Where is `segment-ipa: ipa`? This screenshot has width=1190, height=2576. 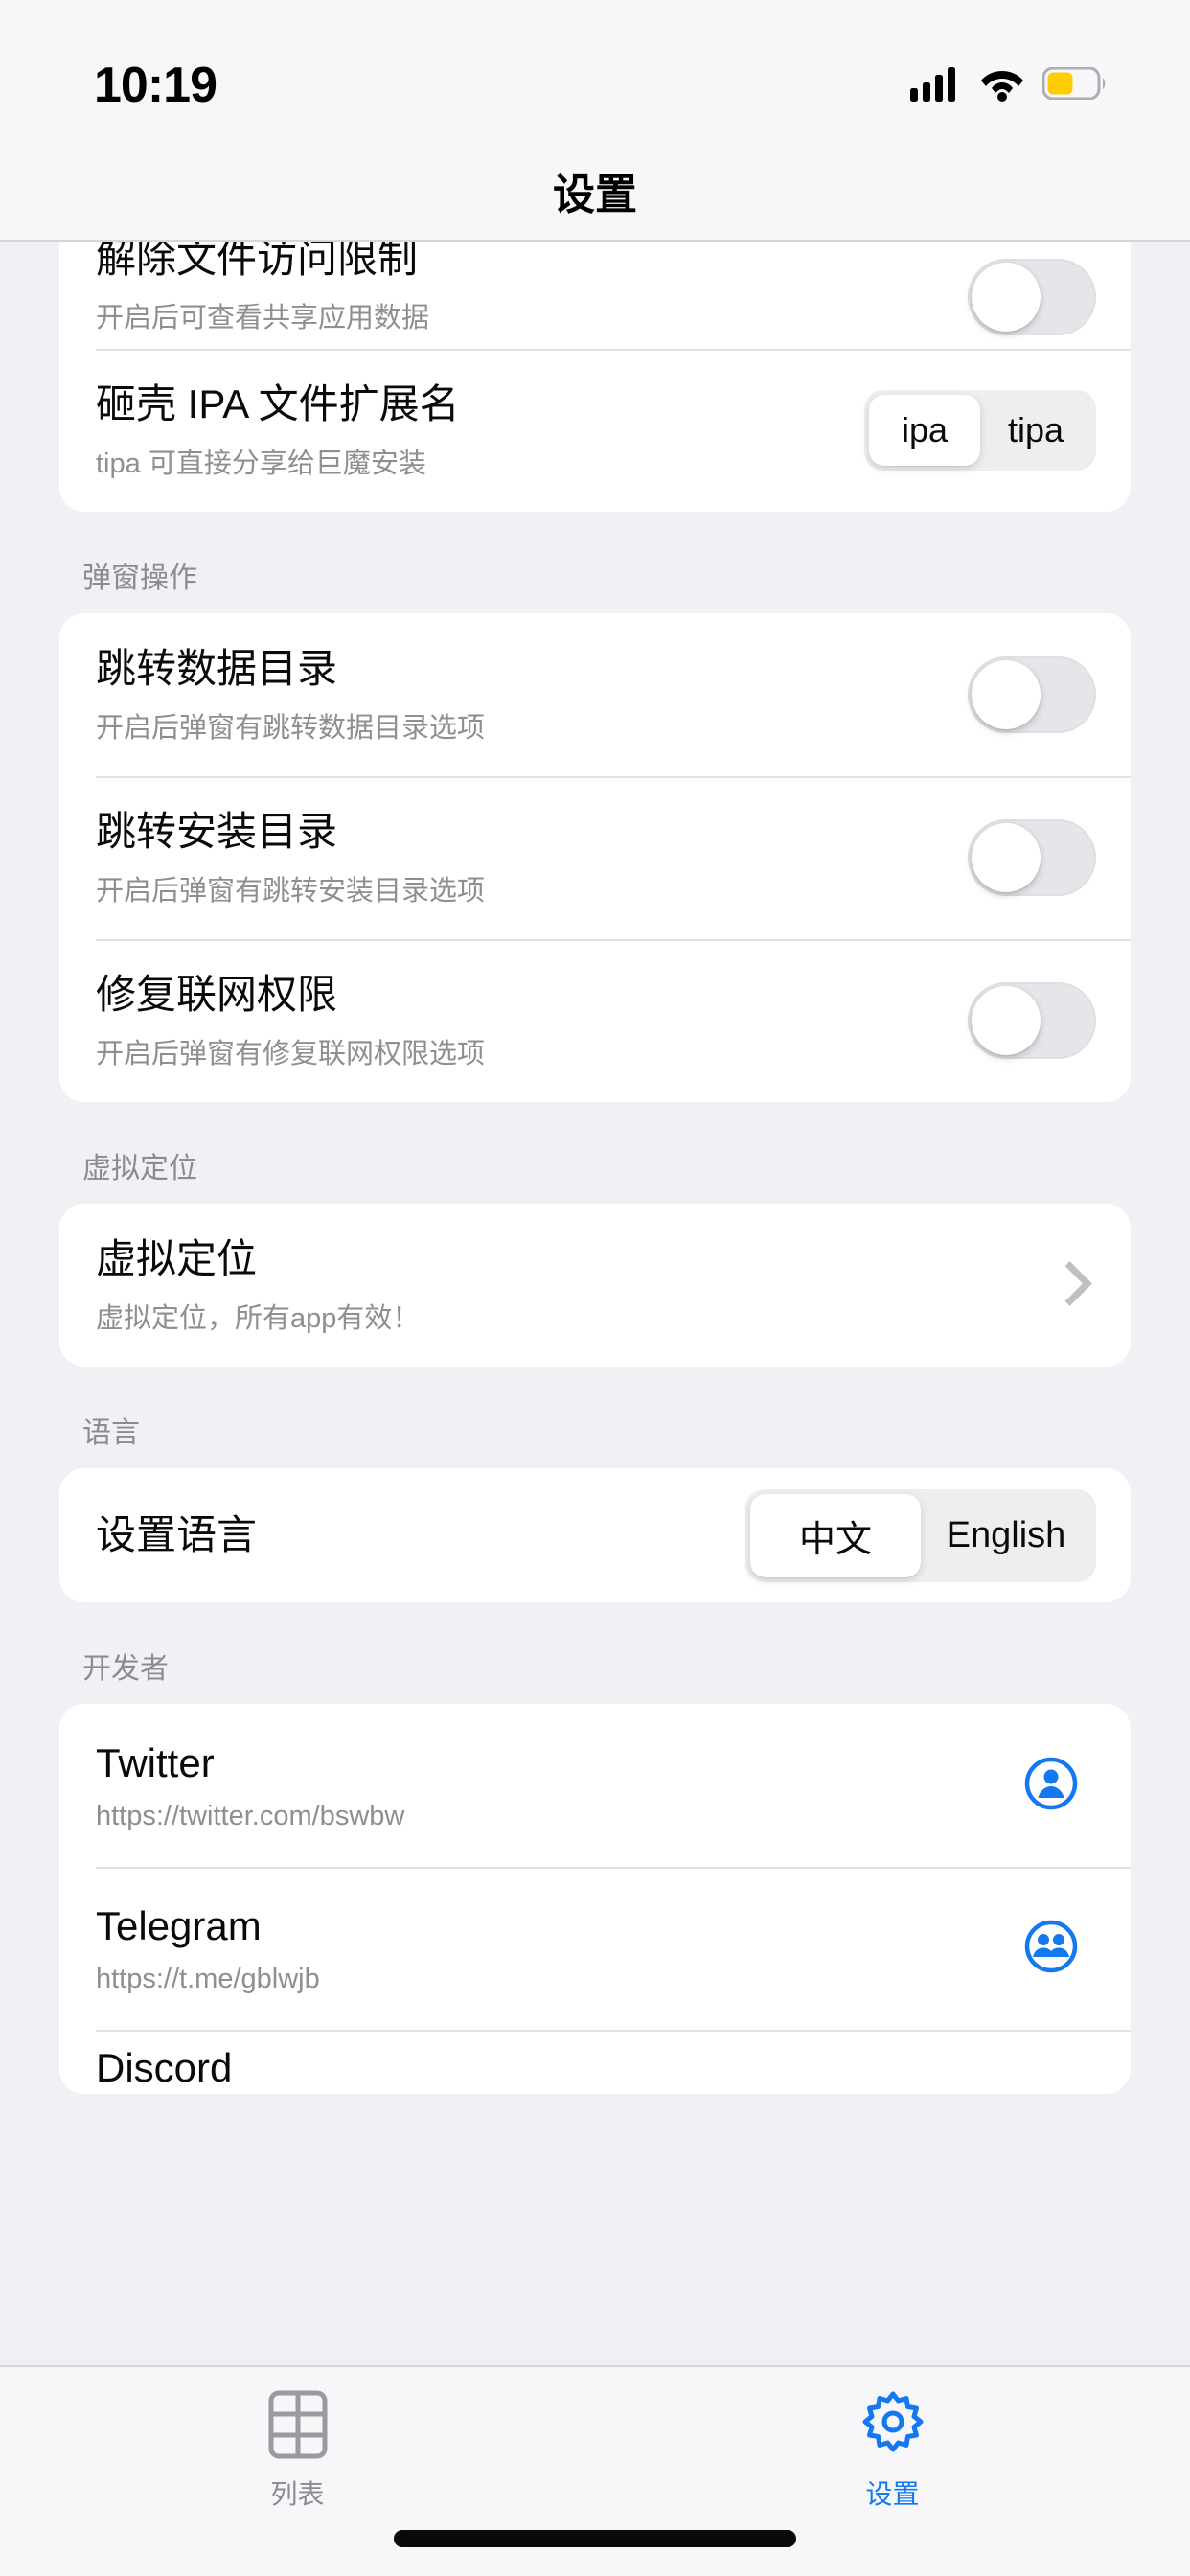
segment-ipa: ipa is located at coordinates (925, 430).